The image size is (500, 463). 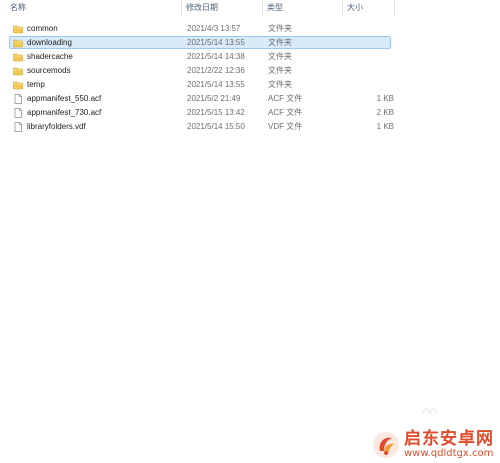 I want to click on file-date: 2021/5/14 15:50, so click(x=216, y=126).